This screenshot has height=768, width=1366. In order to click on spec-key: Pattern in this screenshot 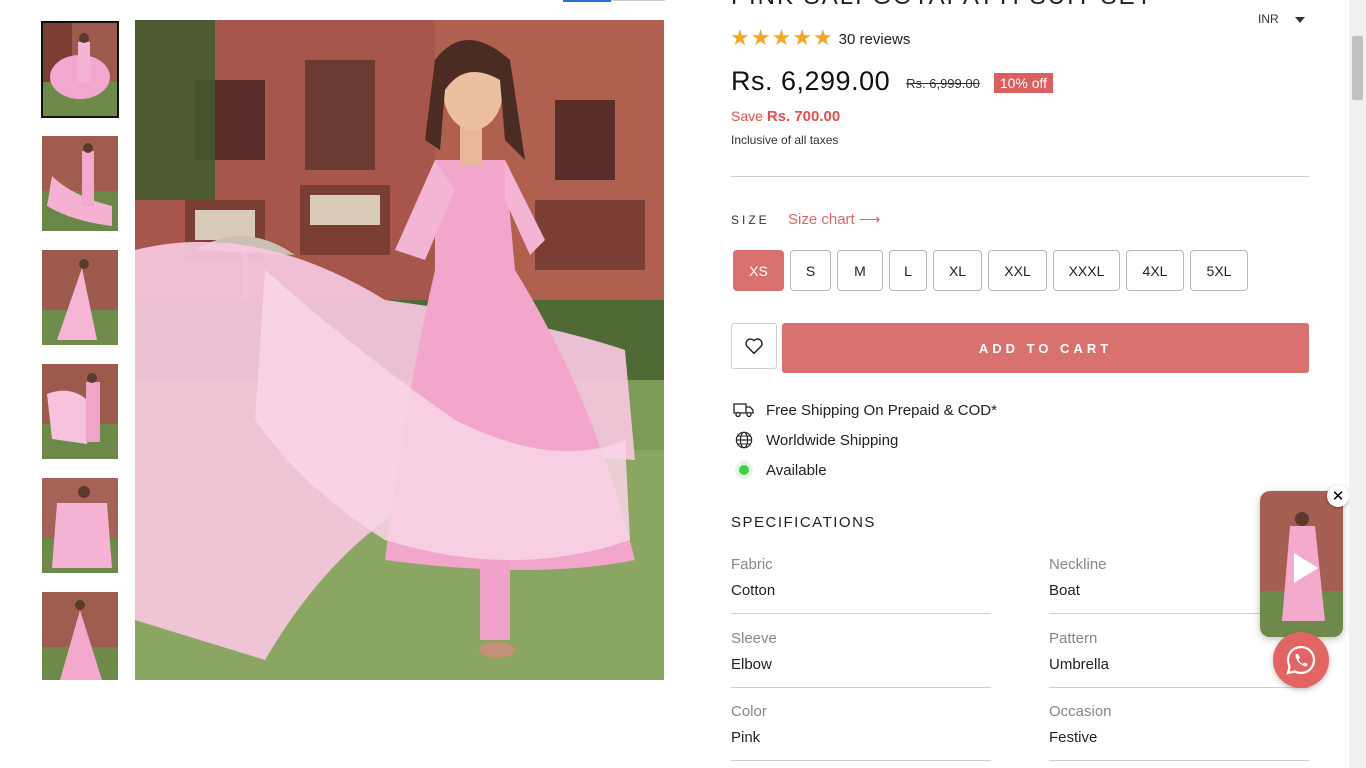, I will do `click(1073, 638)`.